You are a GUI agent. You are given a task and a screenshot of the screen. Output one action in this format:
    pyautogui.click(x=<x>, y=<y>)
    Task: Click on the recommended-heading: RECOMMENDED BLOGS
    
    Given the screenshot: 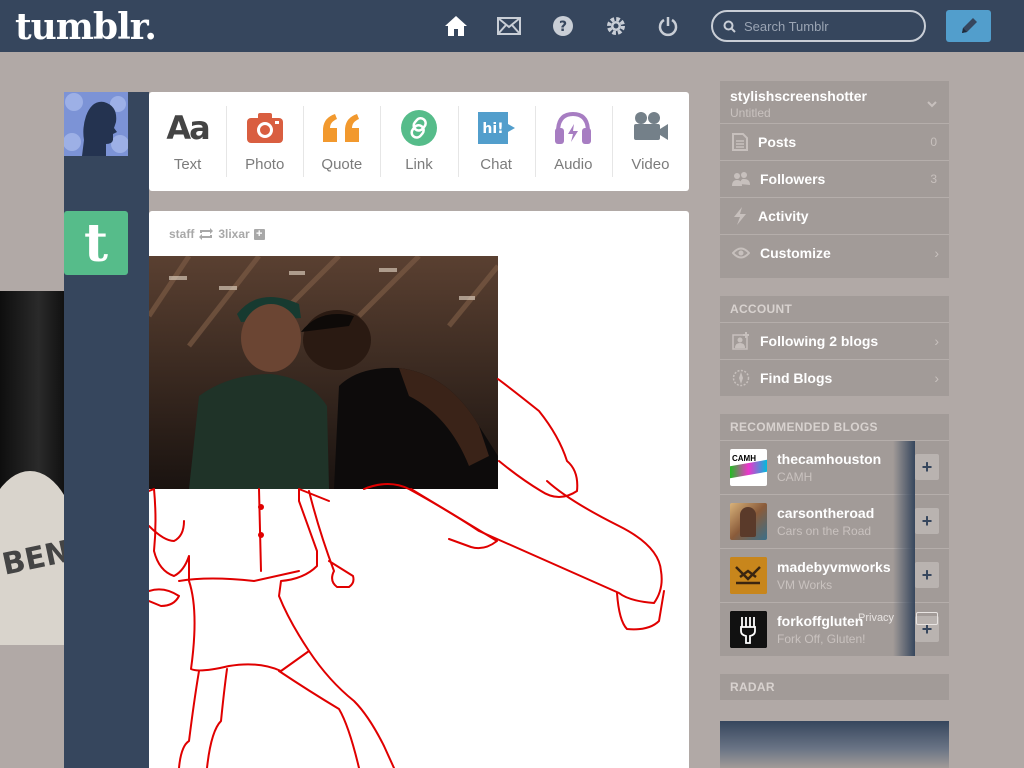 What is the action you would take?
    pyautogui.click(x=804, y=427)
    